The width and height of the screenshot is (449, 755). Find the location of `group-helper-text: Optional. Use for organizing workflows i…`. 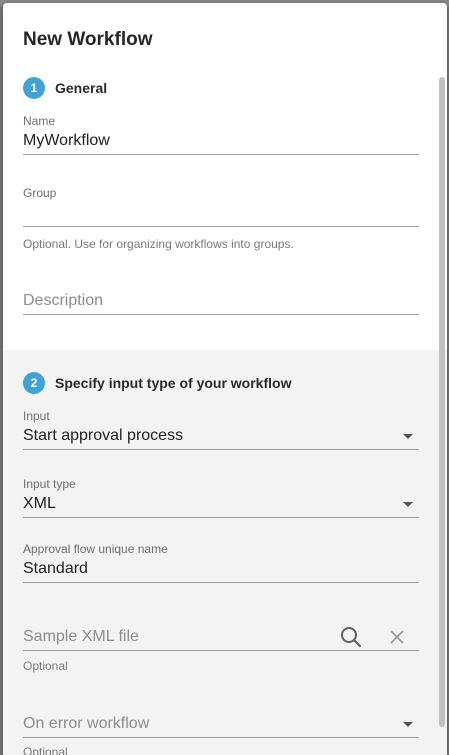

group-helper-text: Optional. Use for organizing workflows i… is located at coordinates (158, 244).